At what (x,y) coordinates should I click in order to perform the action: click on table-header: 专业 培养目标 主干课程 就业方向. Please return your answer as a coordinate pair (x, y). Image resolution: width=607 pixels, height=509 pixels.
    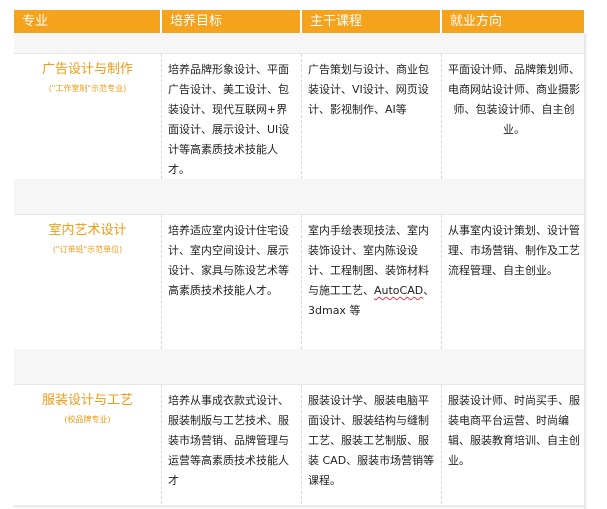
    Looking at the image, I should click on (299, 21).